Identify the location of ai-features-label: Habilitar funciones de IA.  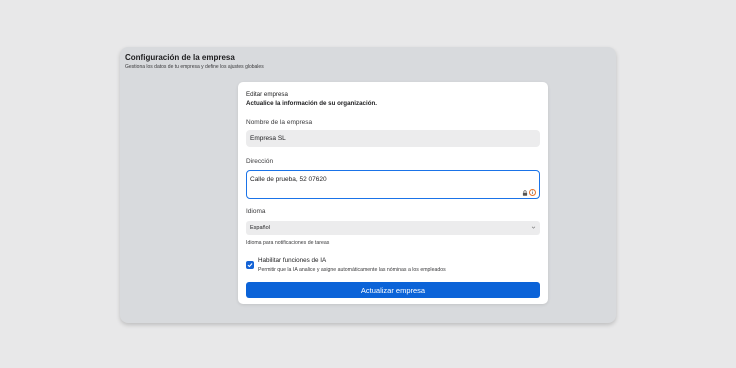
(292, 260).